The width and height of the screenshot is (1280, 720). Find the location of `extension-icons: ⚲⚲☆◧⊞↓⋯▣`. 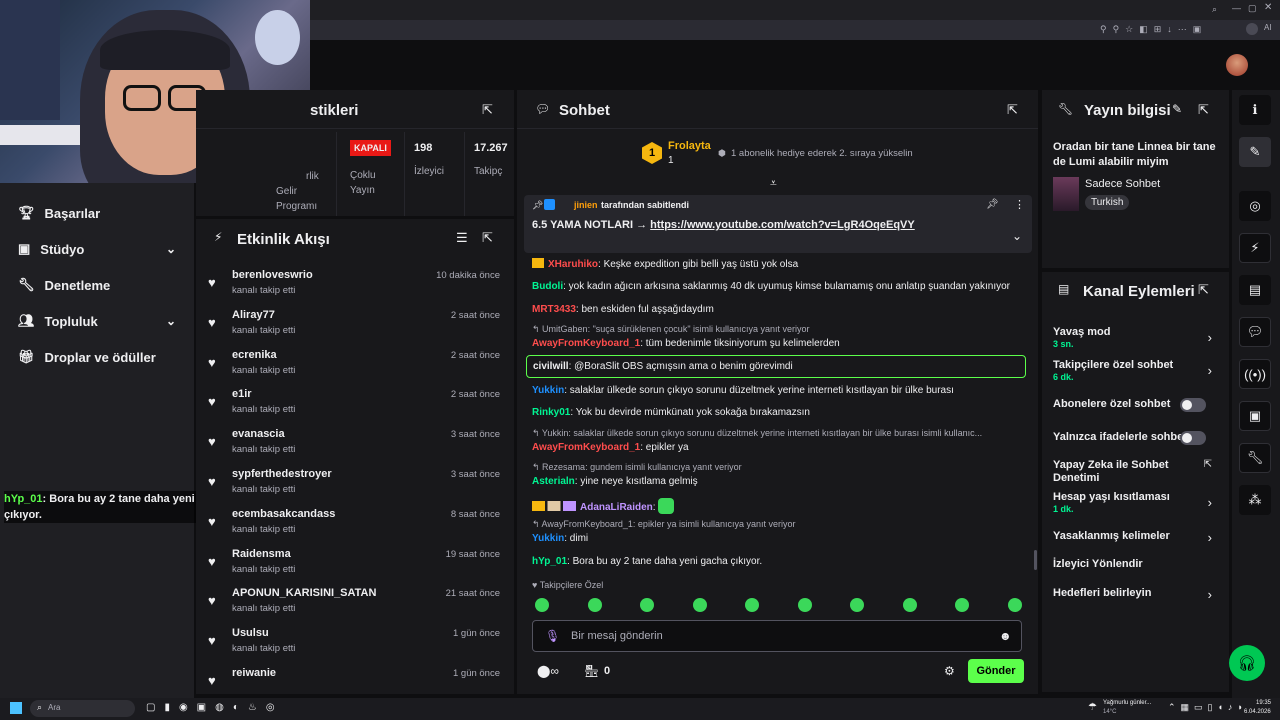

extension-icons: ⚲⚲☆◧⊞↓⋯▣ is located at coordinates (1153, 29).